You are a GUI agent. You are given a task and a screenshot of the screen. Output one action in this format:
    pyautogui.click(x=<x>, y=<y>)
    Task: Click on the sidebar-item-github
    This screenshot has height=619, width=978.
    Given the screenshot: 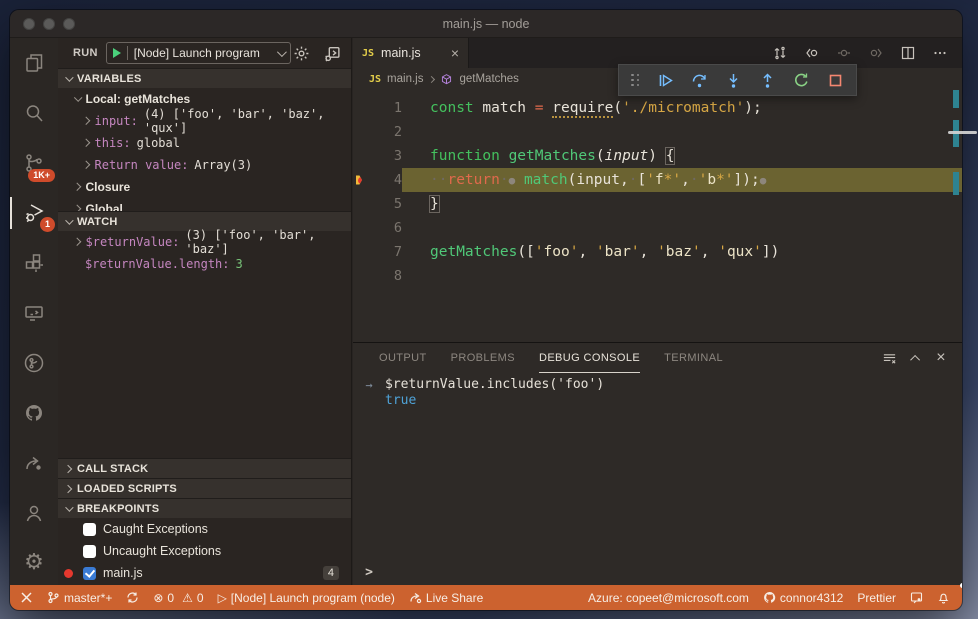 What is the action you would take?
    pyautogui.click(x=34, y=413)
    